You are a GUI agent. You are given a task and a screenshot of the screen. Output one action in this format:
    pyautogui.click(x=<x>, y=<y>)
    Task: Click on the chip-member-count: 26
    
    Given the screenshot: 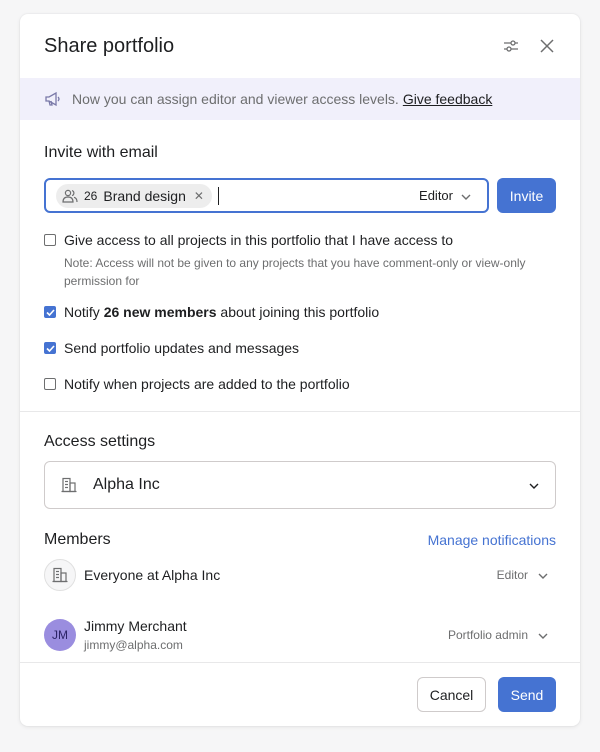 What is the action you would take?
    pyautogui.click(x=91, y=195)
    